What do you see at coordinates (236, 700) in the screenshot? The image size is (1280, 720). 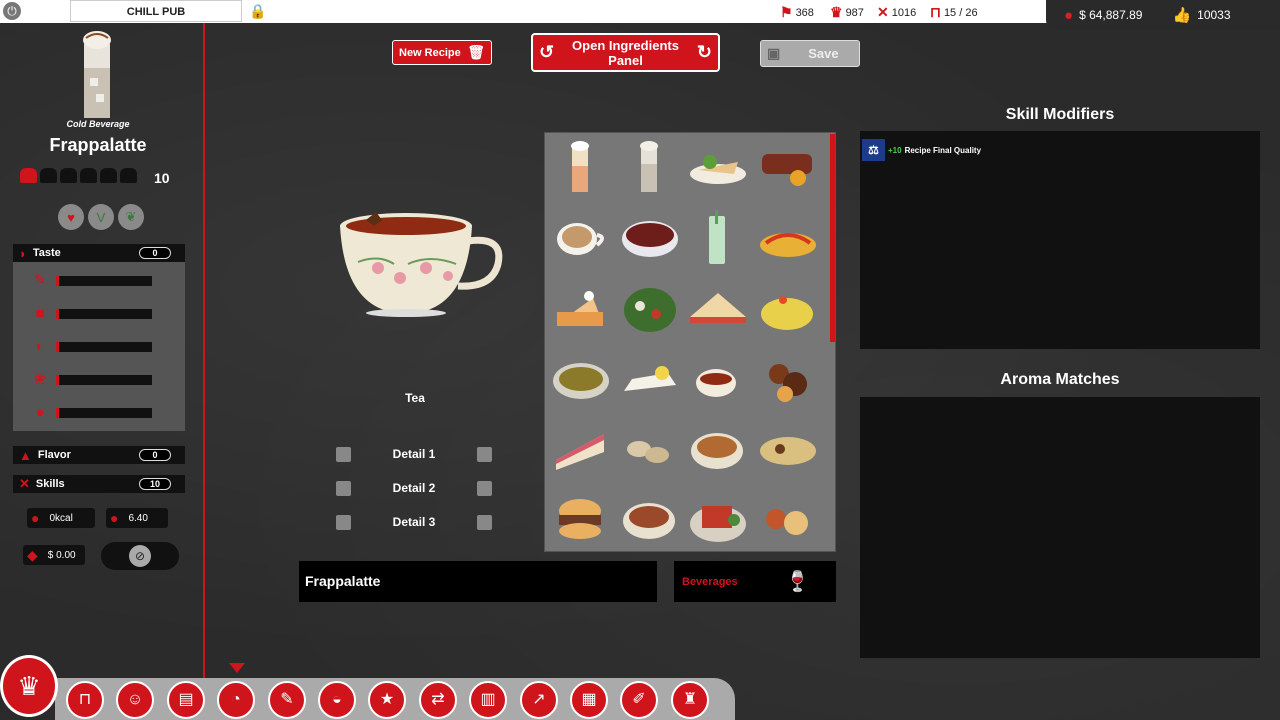 I see `recipe-nav-button: ◔` at bounding box center [236, 700].